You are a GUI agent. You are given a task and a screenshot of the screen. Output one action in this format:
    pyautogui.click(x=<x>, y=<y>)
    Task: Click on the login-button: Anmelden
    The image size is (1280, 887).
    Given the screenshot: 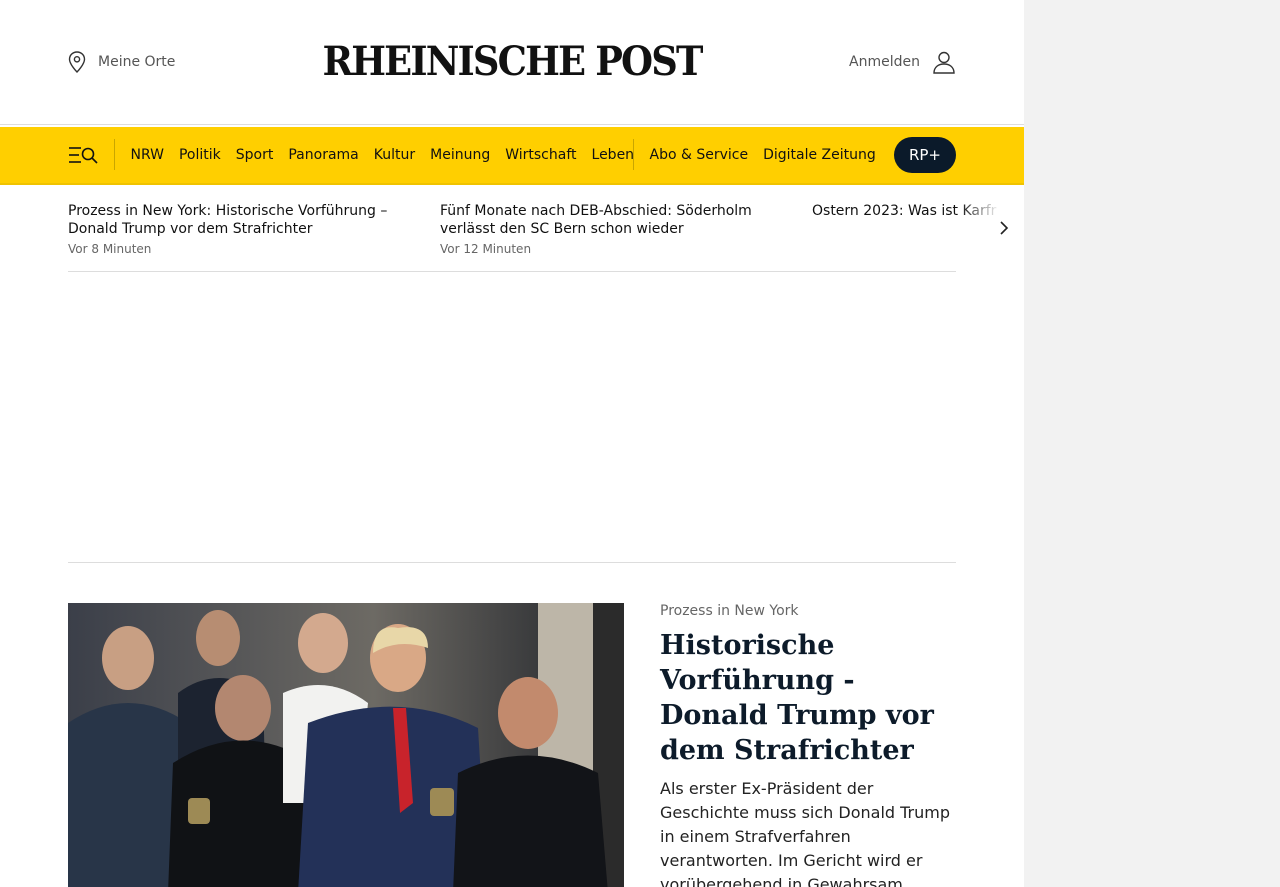 What is the action you would take?
    pyautogui.click(x=902, y=62)
    